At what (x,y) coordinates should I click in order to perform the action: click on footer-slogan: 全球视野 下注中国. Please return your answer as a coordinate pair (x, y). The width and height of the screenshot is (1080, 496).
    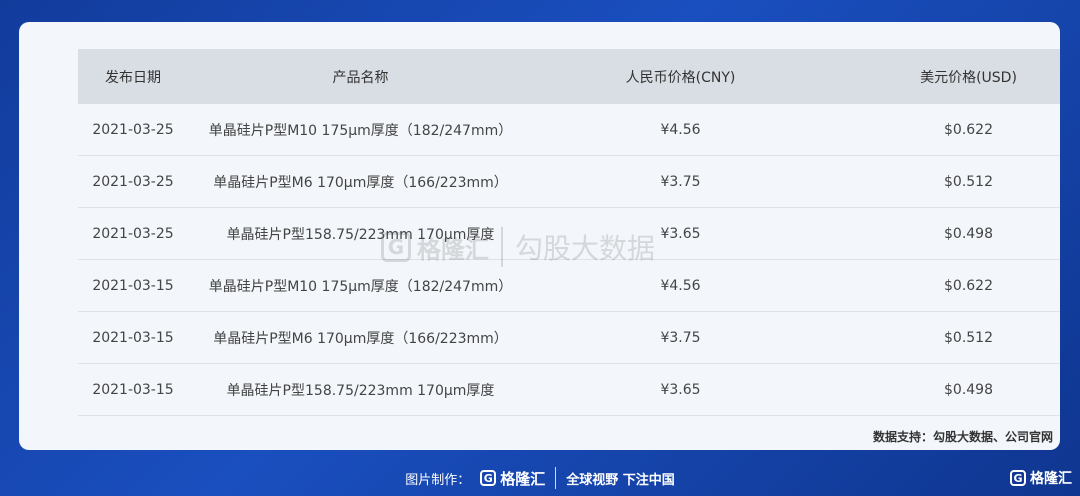
    Looking at the image, I should click on (620, 480).